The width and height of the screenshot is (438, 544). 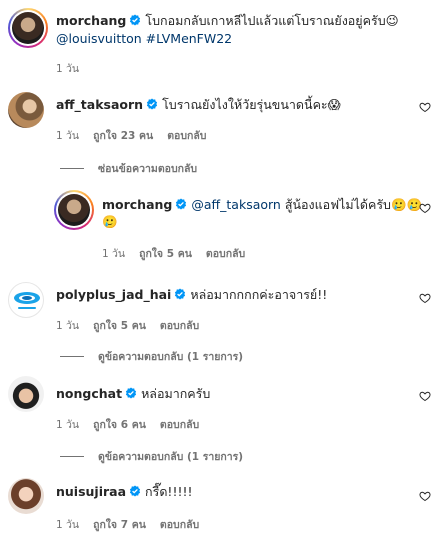 What do you see at coordinates (91, 20) in the screenshot?
I see `post-author-username: morchang` at bounding box center [91, 20].